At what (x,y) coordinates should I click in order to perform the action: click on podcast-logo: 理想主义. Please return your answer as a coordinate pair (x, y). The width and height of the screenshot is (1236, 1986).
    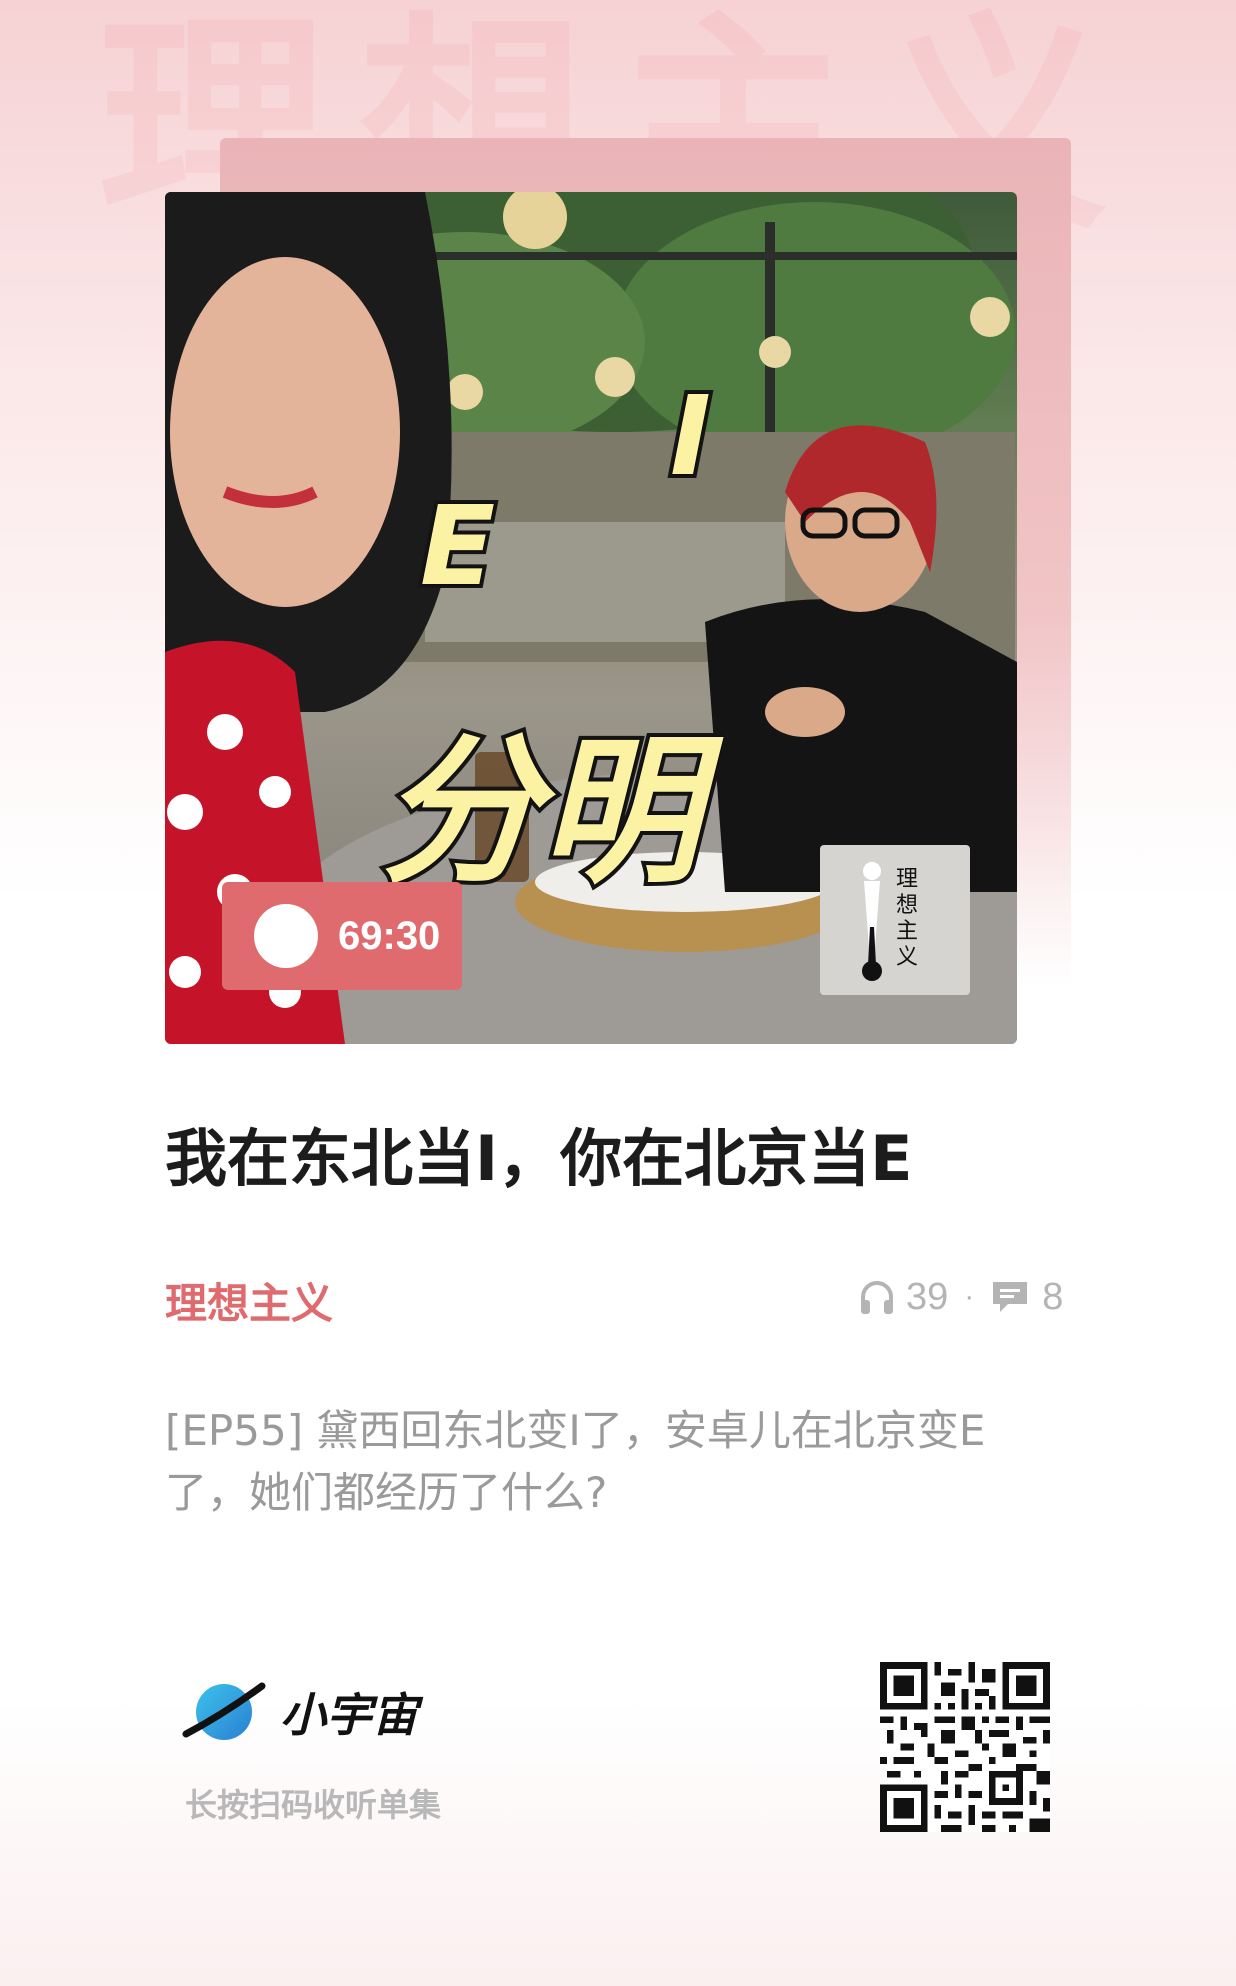
    Looking at the image, I should click on (895, 920).